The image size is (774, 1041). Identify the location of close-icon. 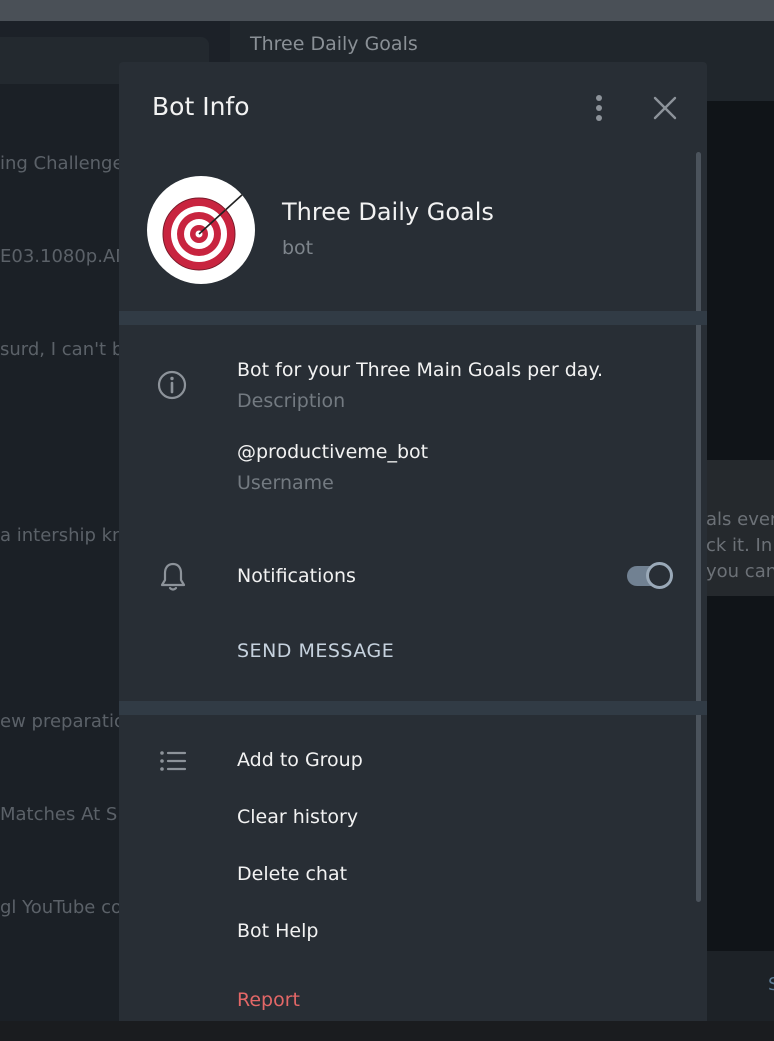
(665, 108).